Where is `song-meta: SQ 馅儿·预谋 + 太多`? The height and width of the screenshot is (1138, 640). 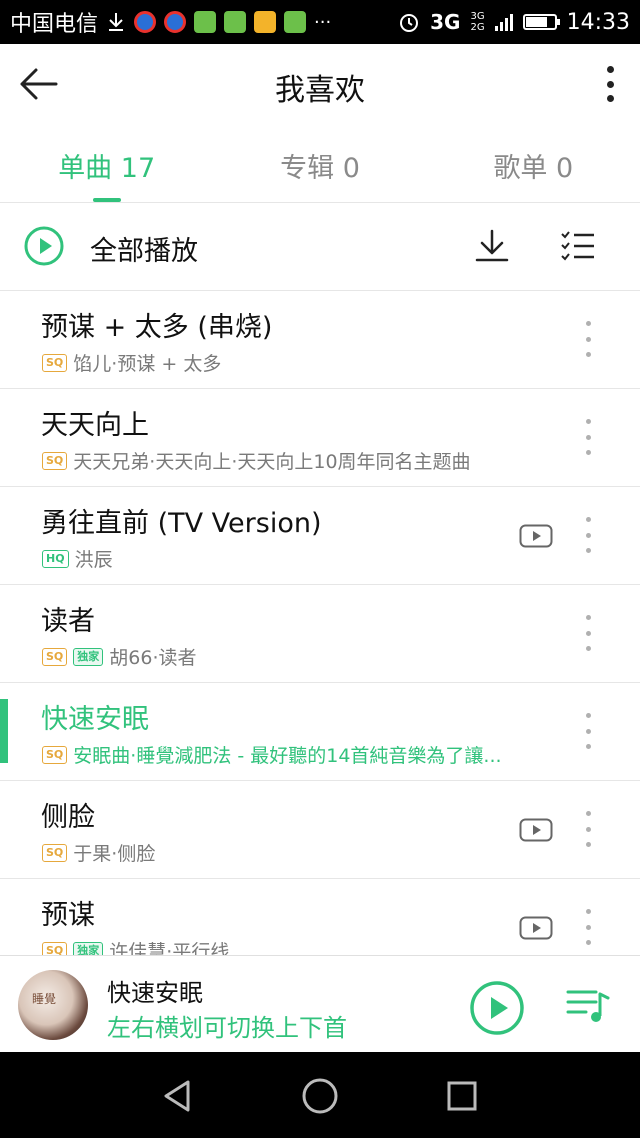 song-meta: SQ 馅儿·预谋 + 太多 is located at coordinates (131, 362).